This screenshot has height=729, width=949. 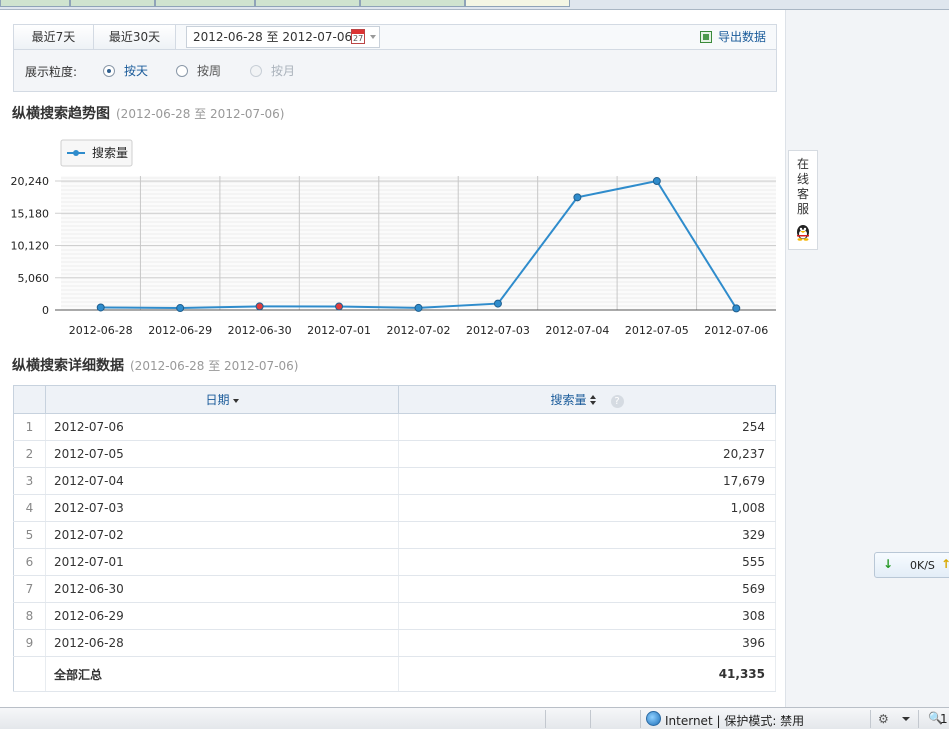 I want to click on granularity-day-option: 按天, so click(x=125, y=71).